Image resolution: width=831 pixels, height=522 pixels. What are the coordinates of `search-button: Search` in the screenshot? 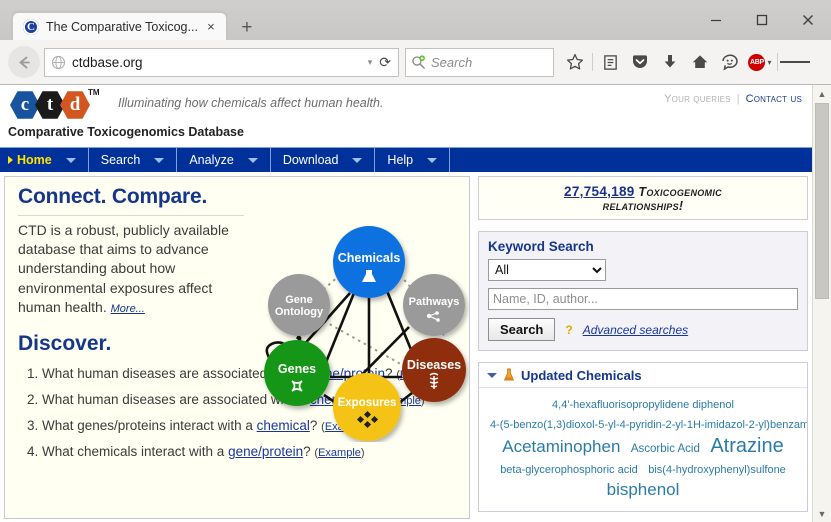 It's located at (522, 329).